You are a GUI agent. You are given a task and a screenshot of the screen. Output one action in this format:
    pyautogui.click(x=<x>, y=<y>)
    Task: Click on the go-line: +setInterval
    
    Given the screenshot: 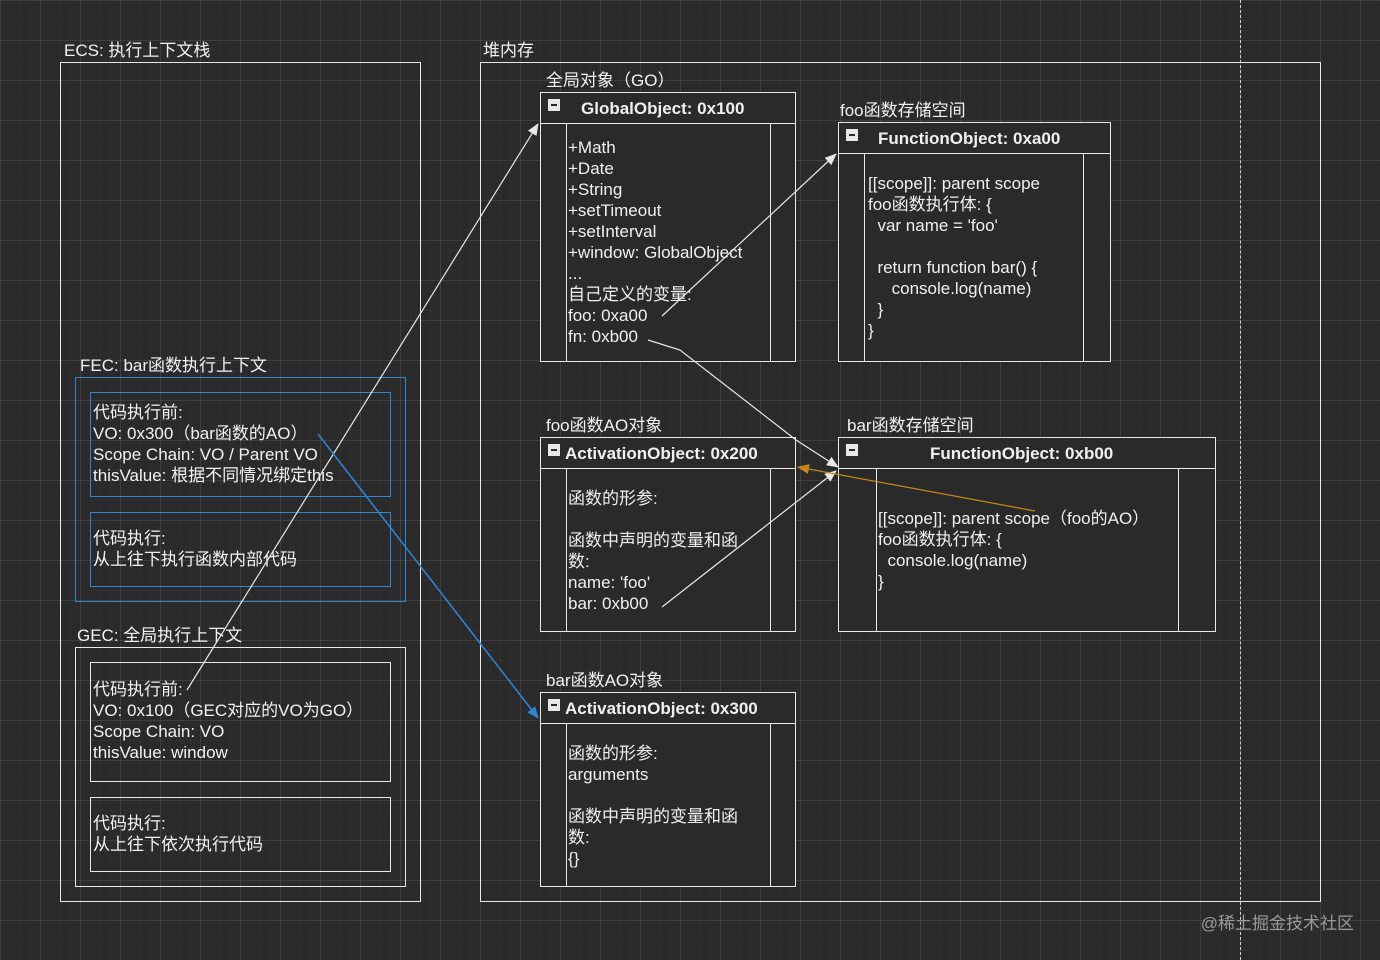 What is the action you would take?
    pyautogui.click(x=612, y=231)
    